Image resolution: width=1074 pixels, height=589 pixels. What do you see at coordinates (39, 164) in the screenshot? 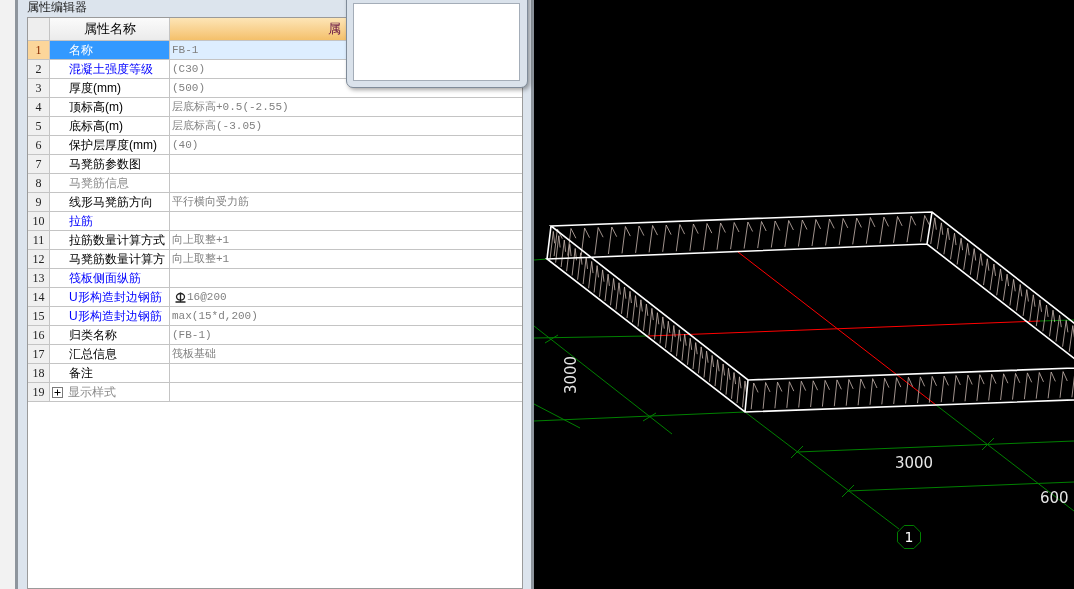
I see `row-number: 7` at bounding box center [39, 164].